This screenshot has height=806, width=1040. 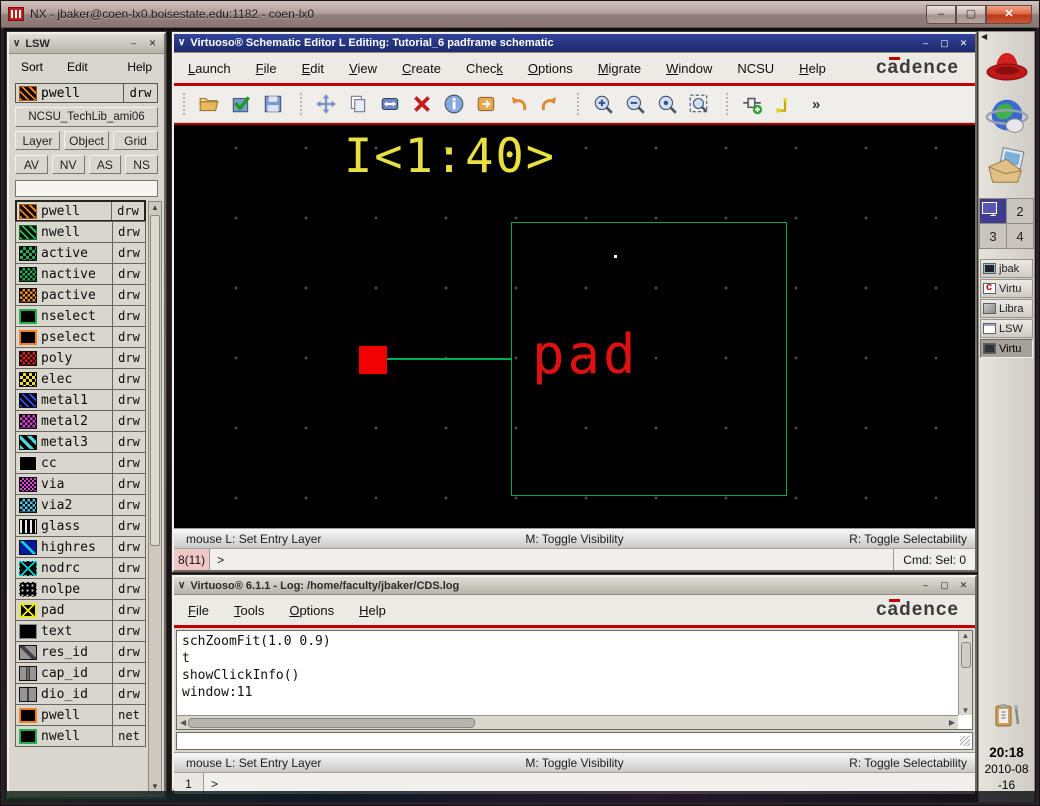 I want to click on workspace-cell: 1, so click(x=993, y=211).